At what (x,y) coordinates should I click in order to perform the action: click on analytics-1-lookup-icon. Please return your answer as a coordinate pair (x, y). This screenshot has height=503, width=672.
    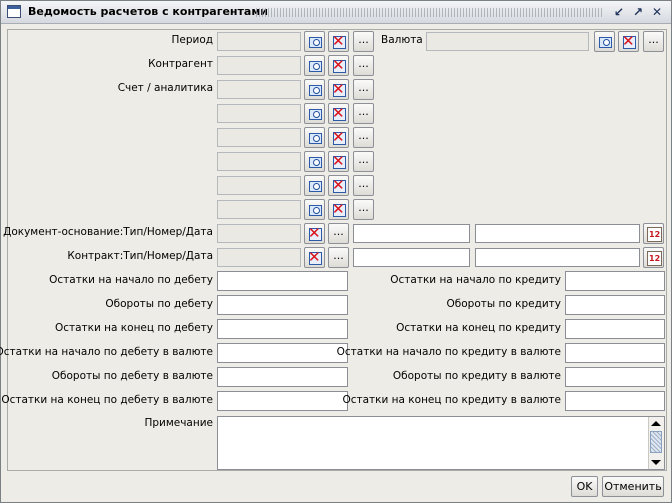
    Looking at the image, I should click on (314, 113).